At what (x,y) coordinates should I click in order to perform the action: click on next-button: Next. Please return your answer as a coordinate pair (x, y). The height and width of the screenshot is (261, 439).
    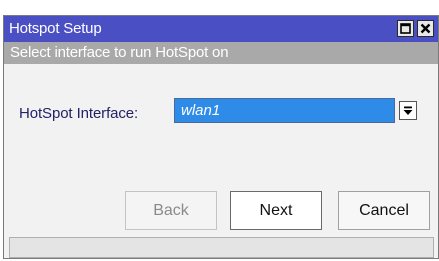
    Looking at the image, I should click on (276, 210).